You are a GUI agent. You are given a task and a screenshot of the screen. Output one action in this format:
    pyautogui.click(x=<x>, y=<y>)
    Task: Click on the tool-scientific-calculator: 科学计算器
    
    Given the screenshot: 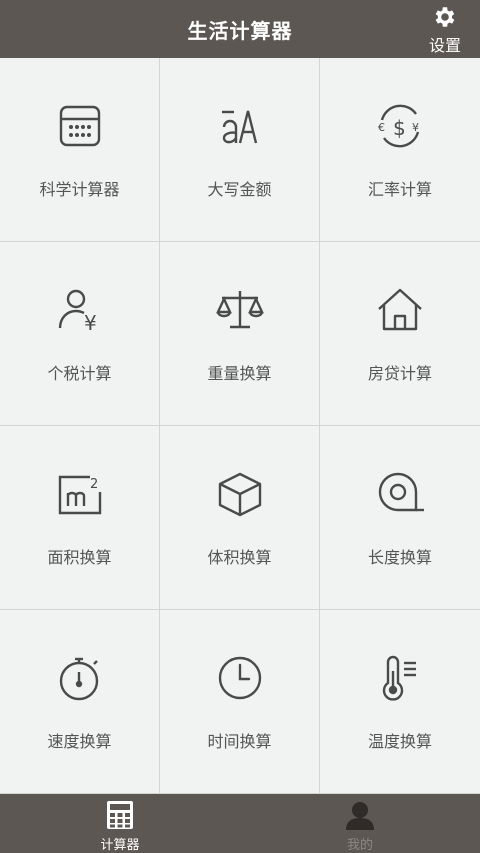 What is the action you would take?
    pyautogui.click(x=80, y=150)
    